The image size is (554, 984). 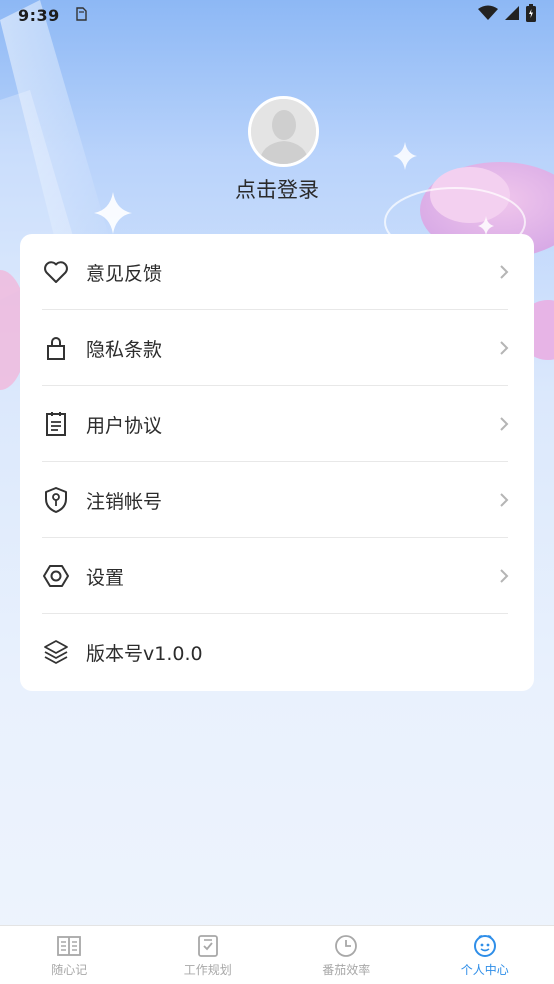 I want to click on tab-pomodoro: 番茄效率, so click(x=346, y=955).